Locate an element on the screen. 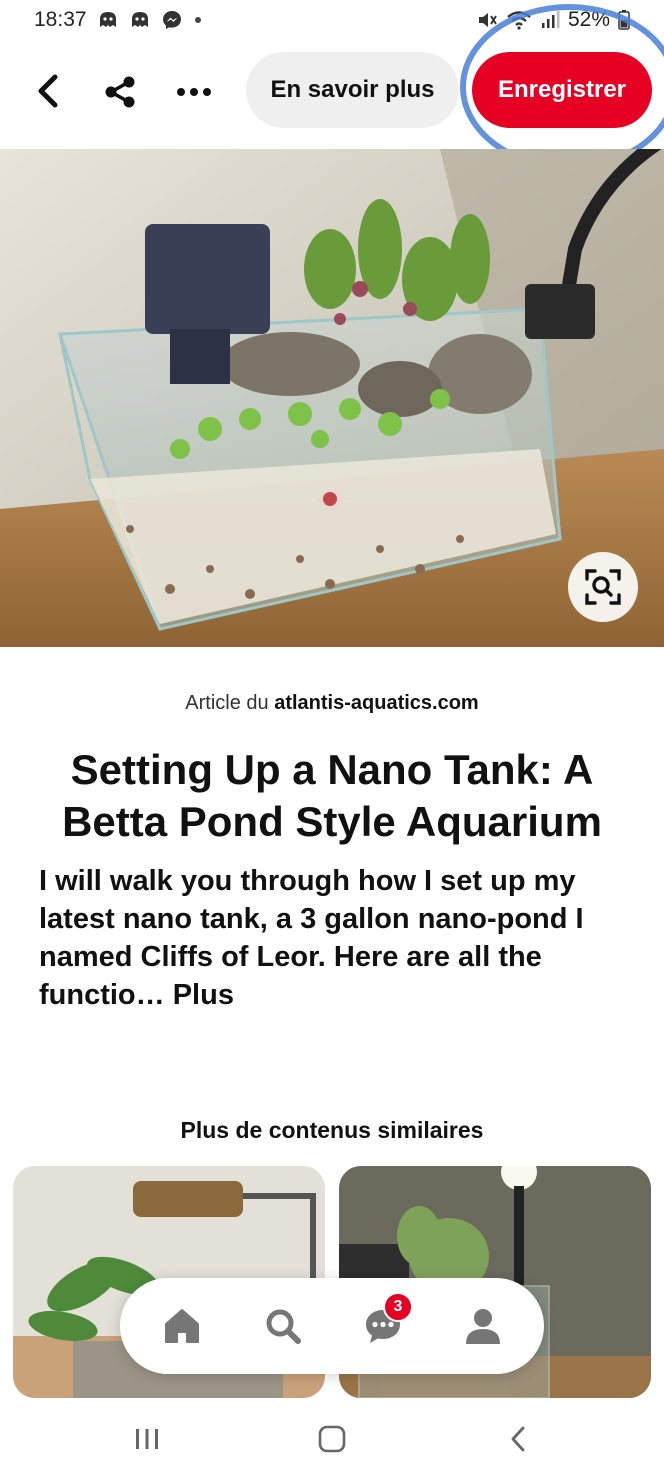 This screenshot has width=664, height=1476. wifi-icon is located at coordinates (519, 20).